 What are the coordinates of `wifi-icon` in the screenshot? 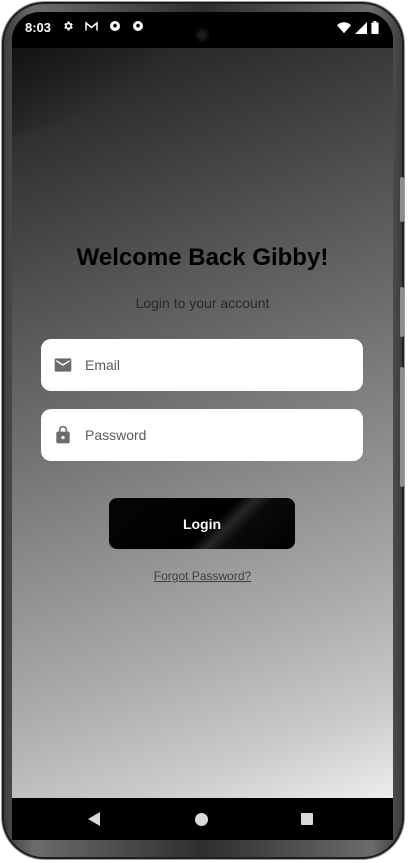 It's located at (344, 27).